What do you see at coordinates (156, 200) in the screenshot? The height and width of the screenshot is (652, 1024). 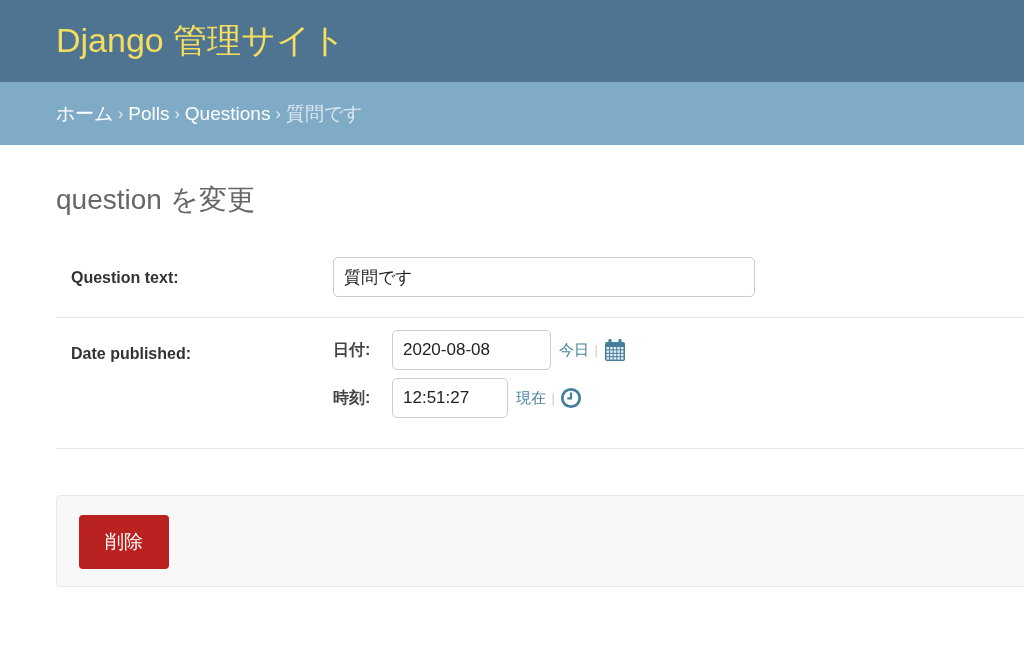 I see `page-title: question を変更` at bounding box center [156, 200].